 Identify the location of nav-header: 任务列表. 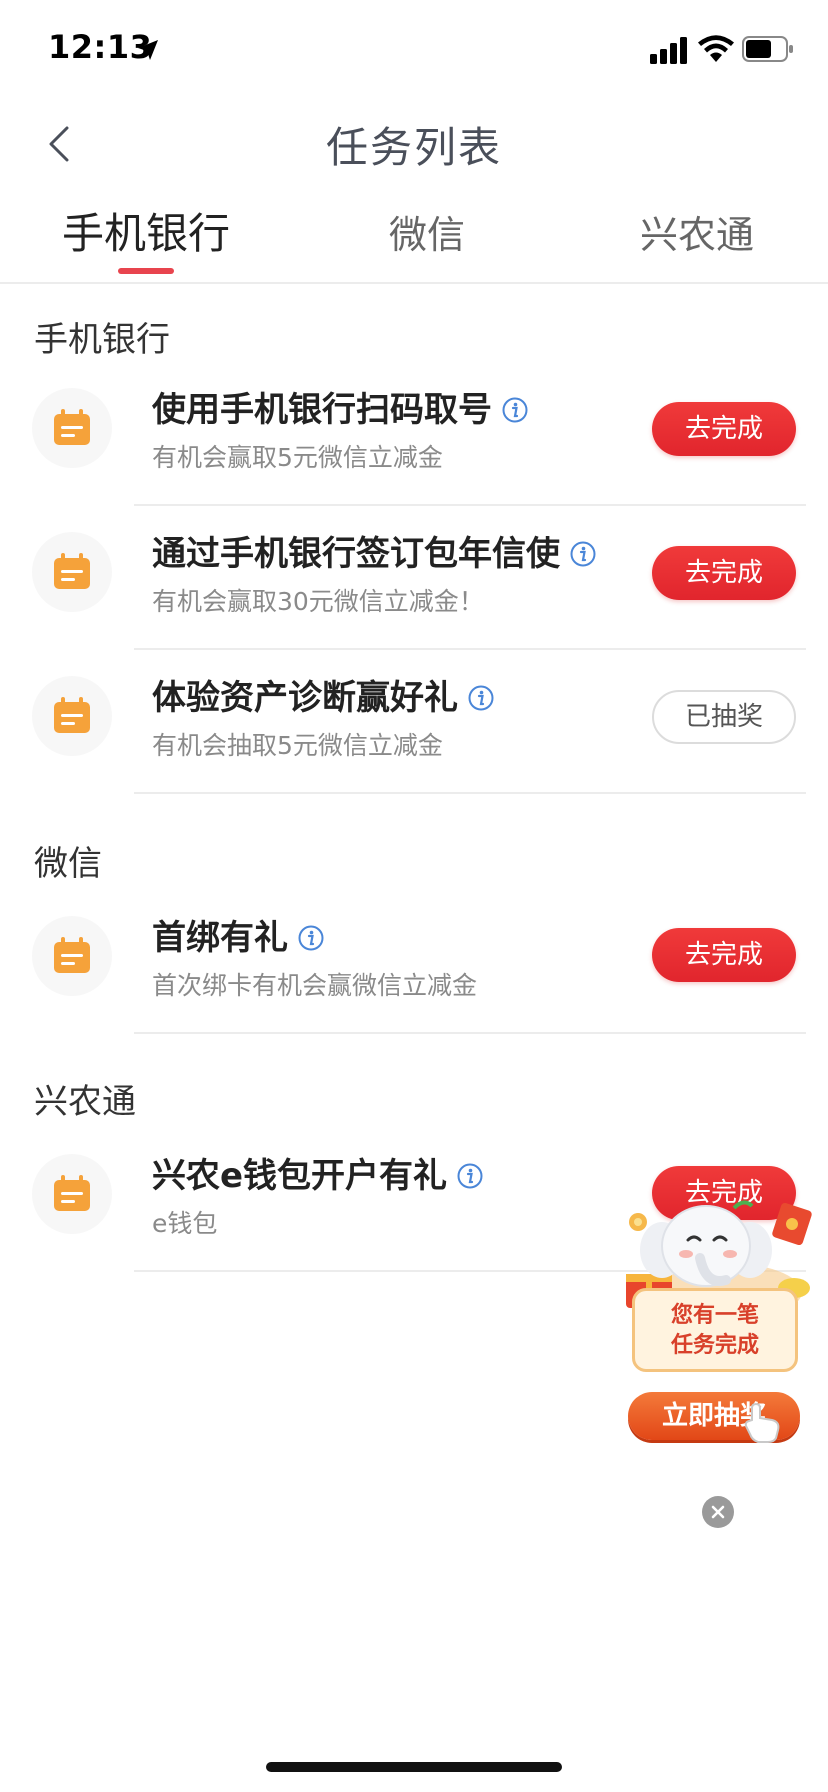
(414, 145).